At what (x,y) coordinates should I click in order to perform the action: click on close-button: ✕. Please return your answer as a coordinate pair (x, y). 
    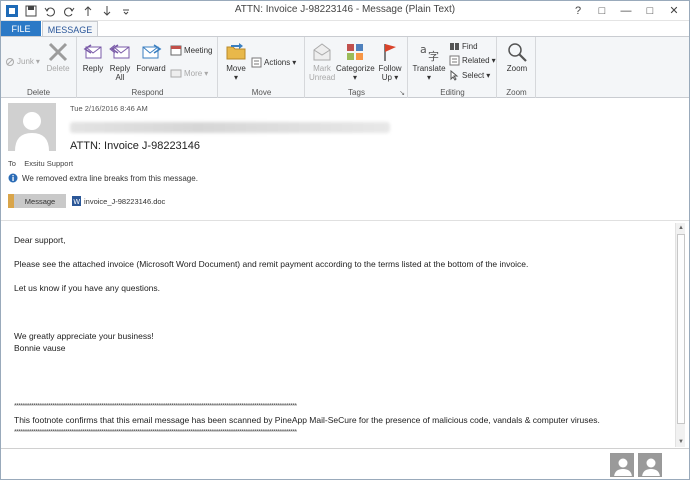
    Looking at the image, I should click on (674, 10).